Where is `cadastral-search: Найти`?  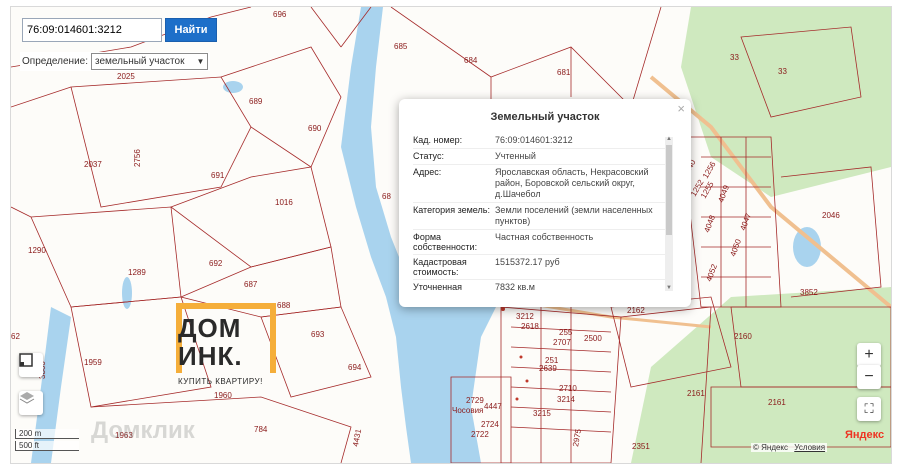
cadastral-search: Найти is located at coordinates (119, 30).